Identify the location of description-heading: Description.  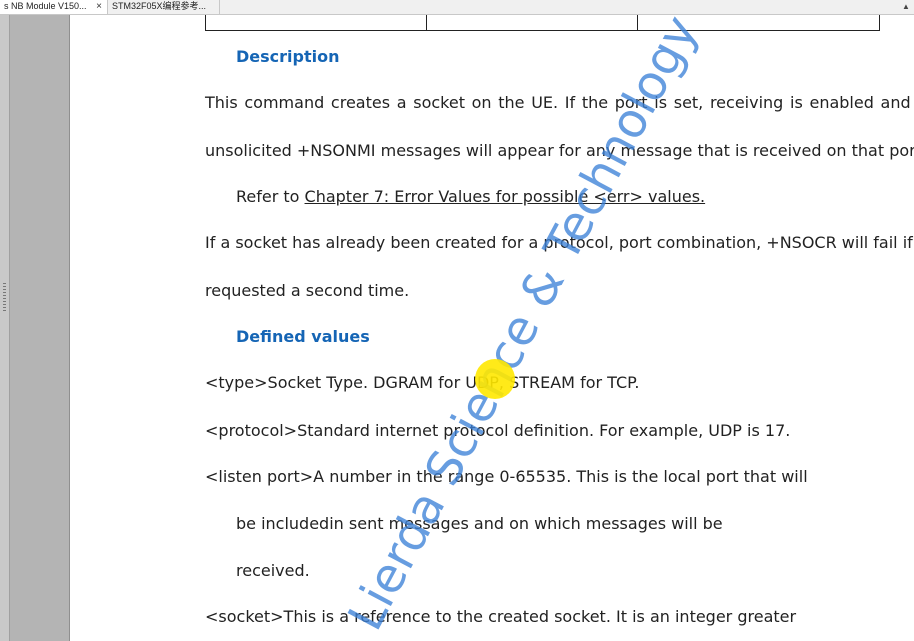
(288, 56).